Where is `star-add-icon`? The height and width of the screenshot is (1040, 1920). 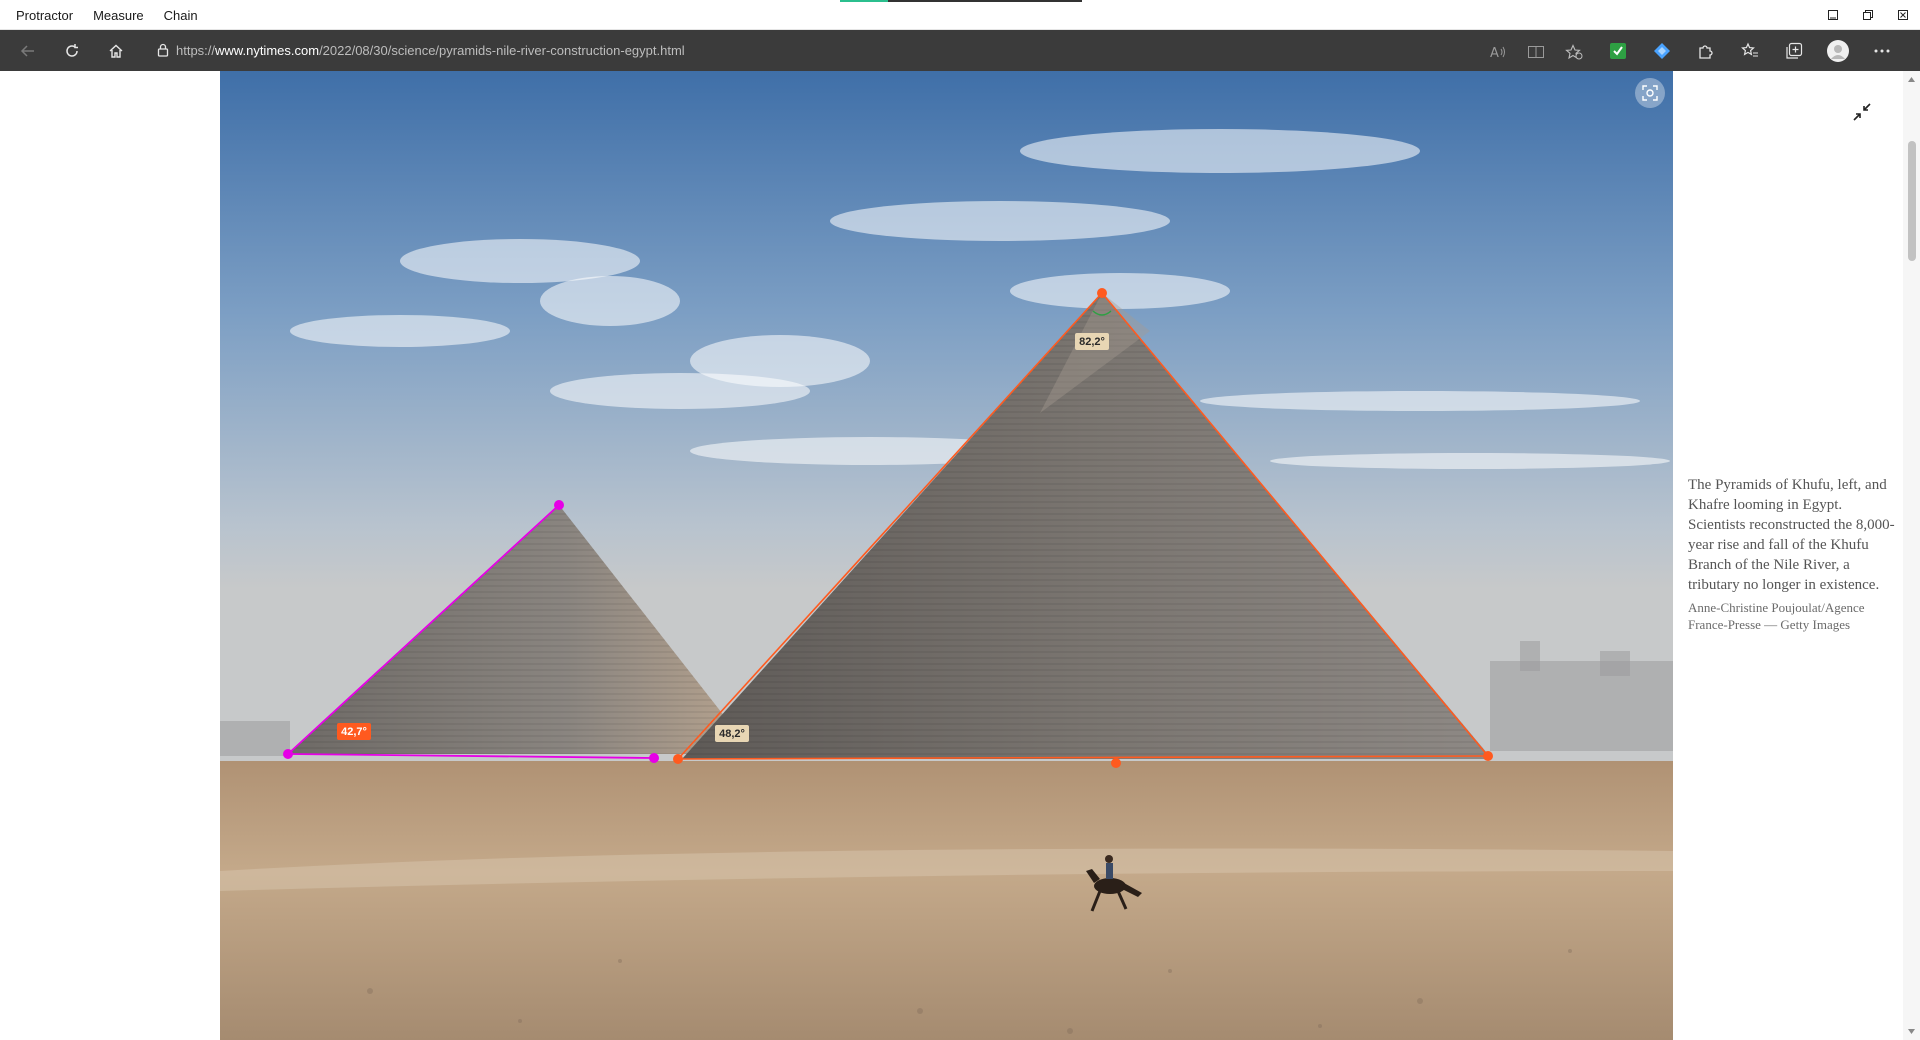 star-add-icon is located at coordinates (1574, 52).